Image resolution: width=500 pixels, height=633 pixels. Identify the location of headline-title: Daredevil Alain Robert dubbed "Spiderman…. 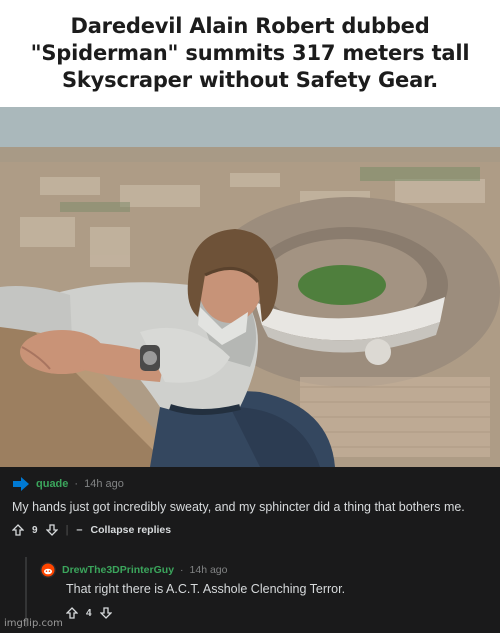
(250, 53).